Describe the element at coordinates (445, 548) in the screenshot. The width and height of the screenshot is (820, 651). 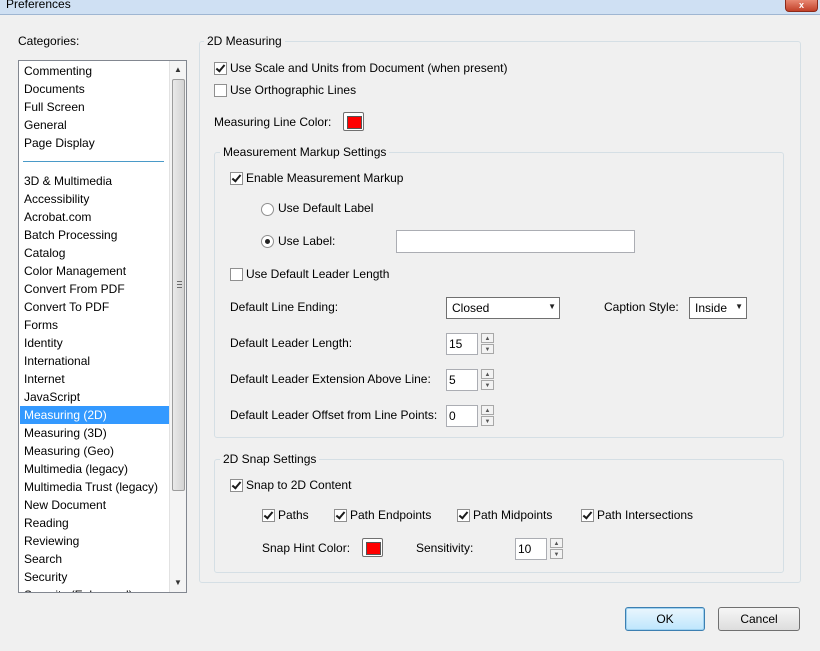
I see `sensitivity-label: Sensitivity:` at that location.